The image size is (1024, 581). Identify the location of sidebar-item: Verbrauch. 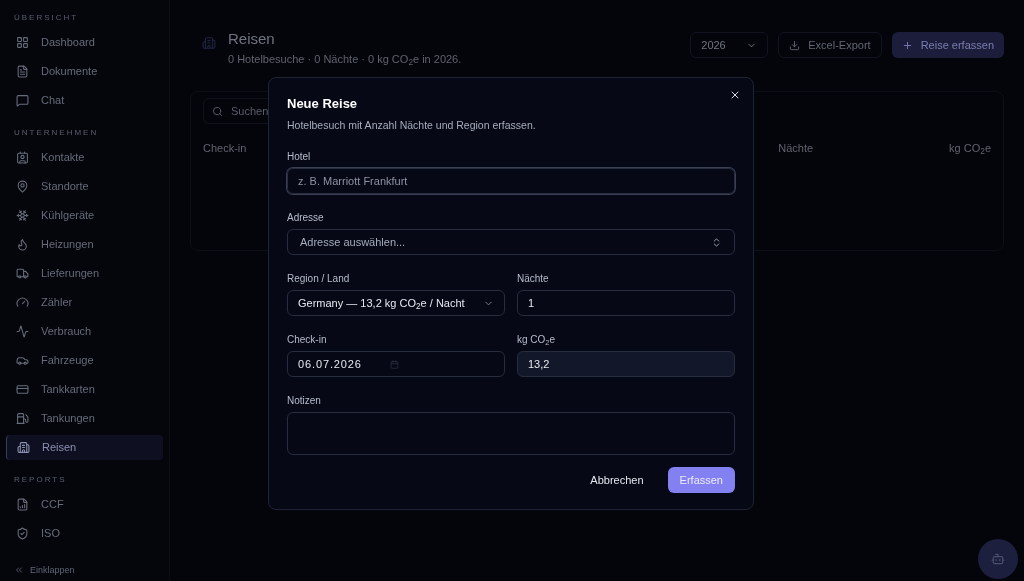
(84, 331).